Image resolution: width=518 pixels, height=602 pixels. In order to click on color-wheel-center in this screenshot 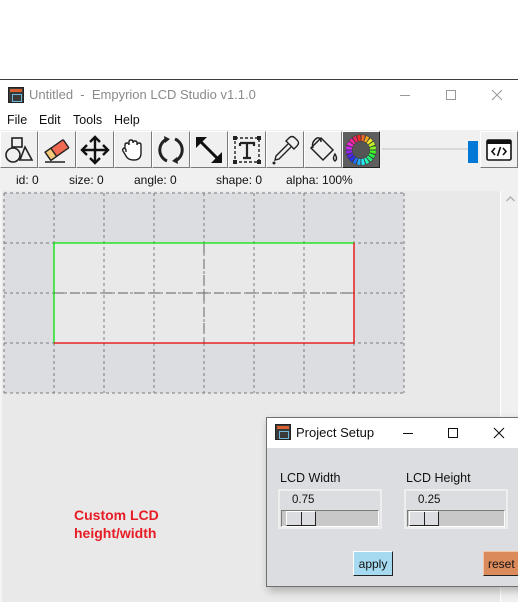, I will do `click(361, 149)`.